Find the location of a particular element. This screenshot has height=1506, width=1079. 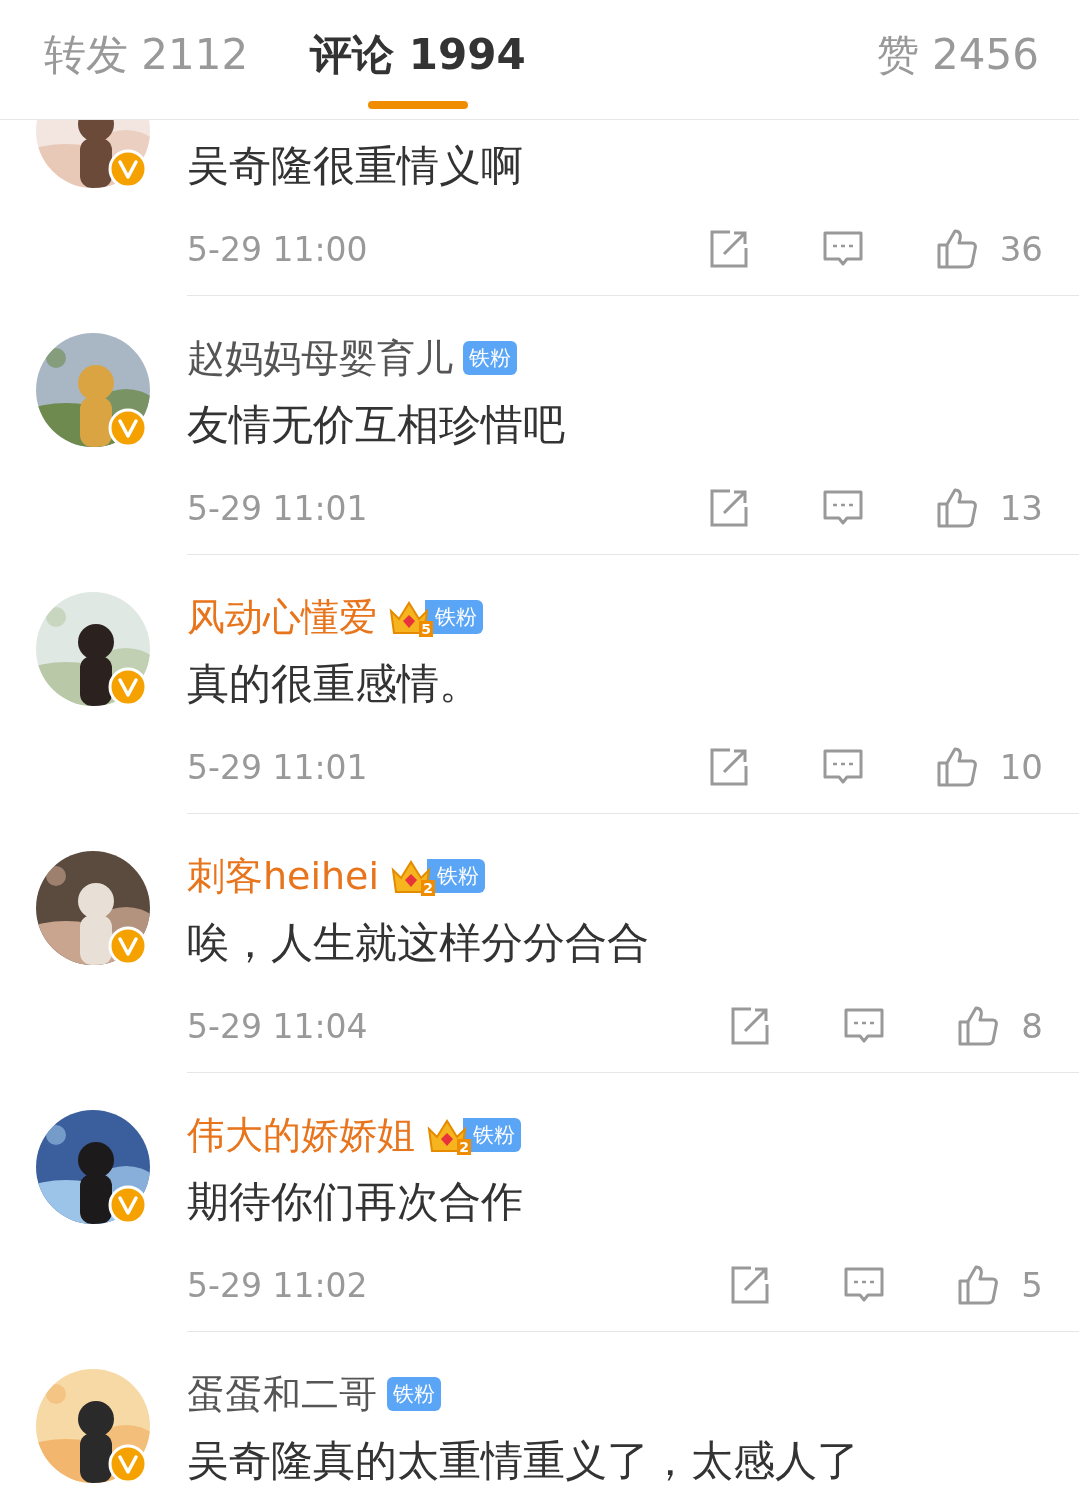

comment-text: 吴奇隆很重情义啊 is located at coordinates (355, 166).